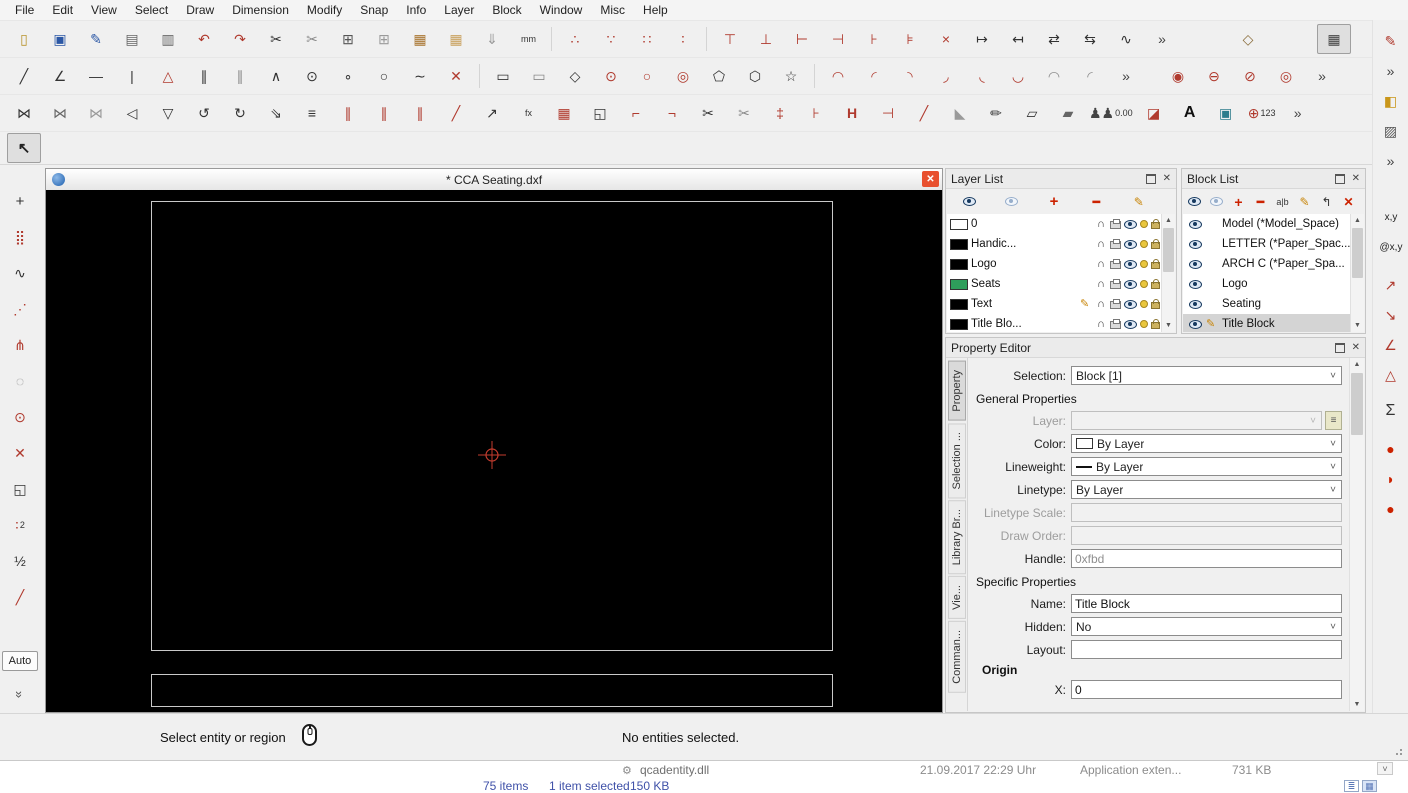 This screenshot has height=793, width=1408. Describe the element at coordinates (1061, 179) in the screenshot. I see `layer-list-titlebar: Layer List ✕` at that location.